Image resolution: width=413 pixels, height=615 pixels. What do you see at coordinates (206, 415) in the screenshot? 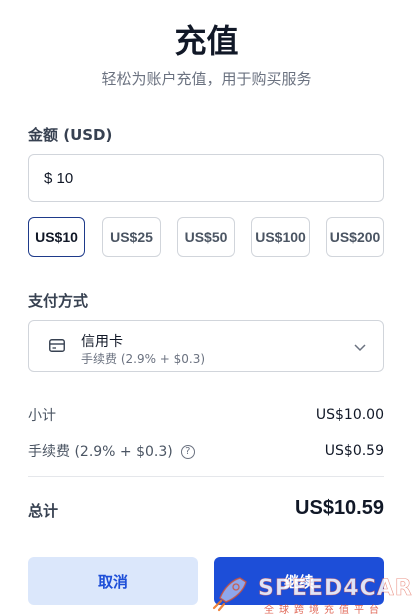
I see `subtotal-row: 小计 US$10.00` at bounding box center [206, 415].